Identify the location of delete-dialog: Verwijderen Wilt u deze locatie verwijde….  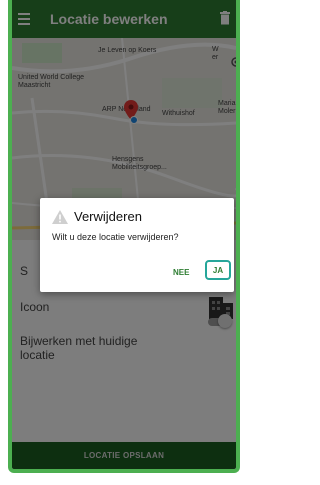
(137, 245).